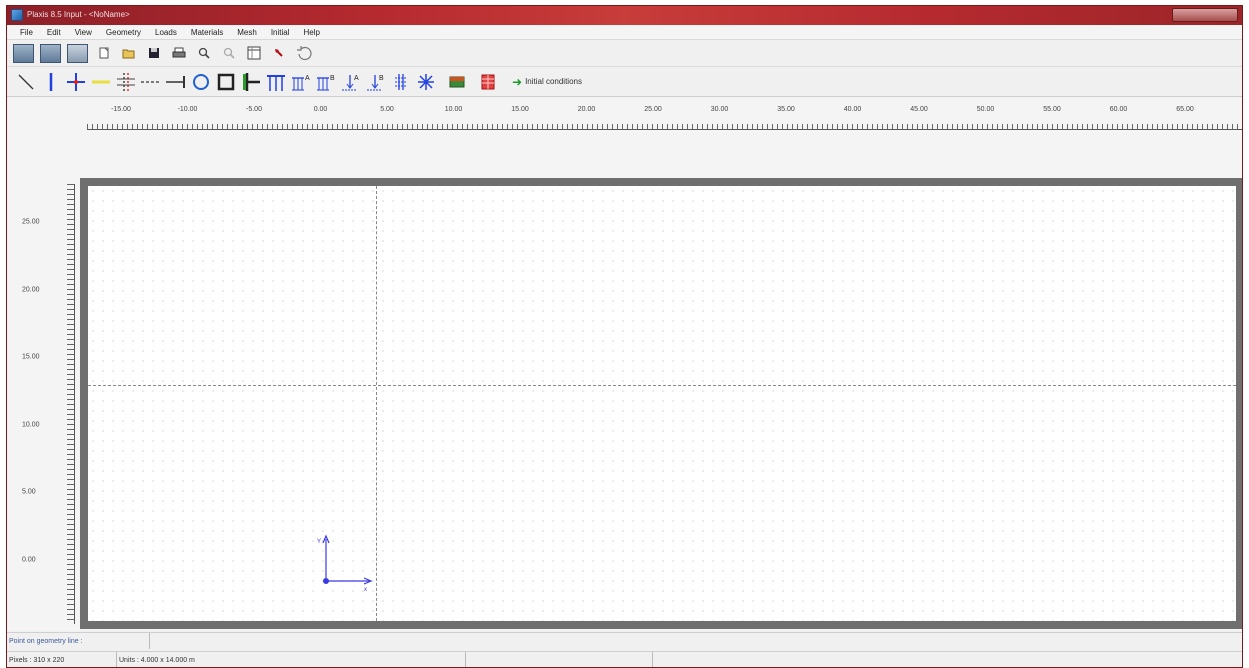  What do you see at coordinates (520, 109) in the screenshot?
I see `x-ruler-label: 15.00` at bounding box center [520, 109].